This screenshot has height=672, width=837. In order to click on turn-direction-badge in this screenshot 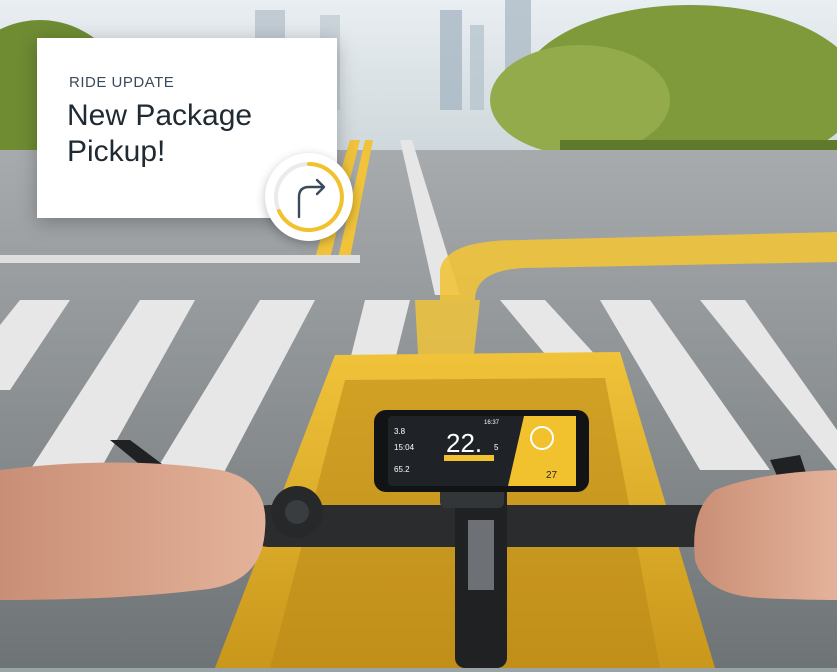, I will do `click(309, 197)`.